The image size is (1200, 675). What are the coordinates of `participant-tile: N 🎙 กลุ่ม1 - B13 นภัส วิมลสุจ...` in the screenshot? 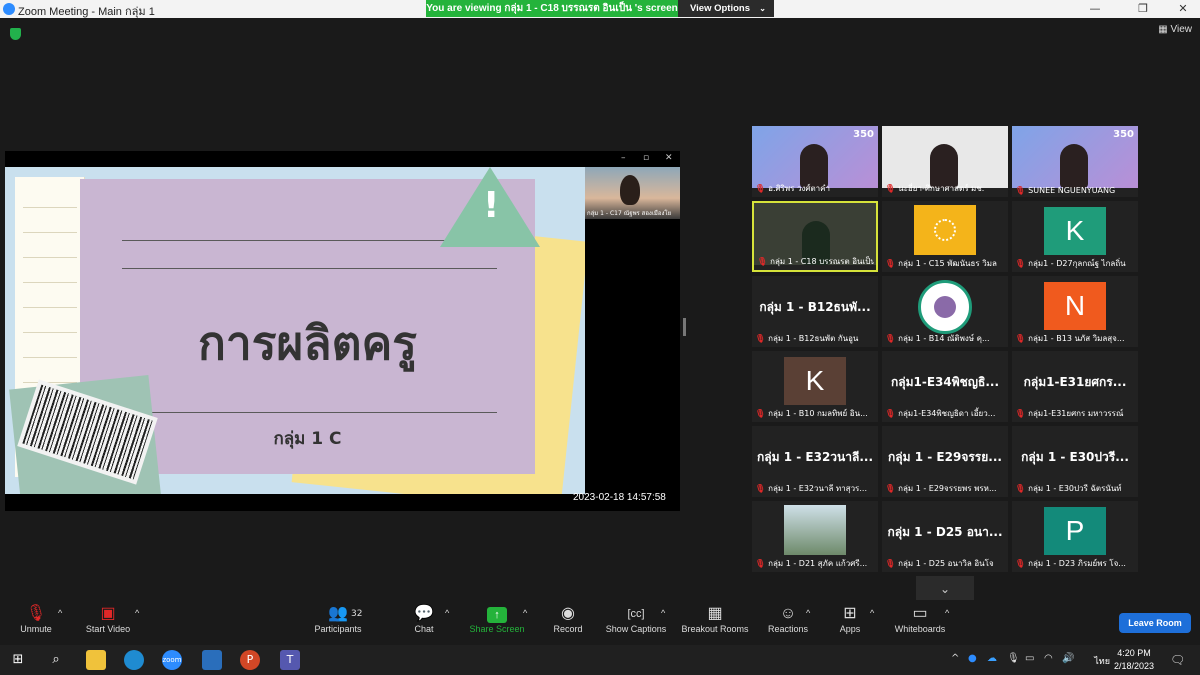 It's located at (1075, 311).